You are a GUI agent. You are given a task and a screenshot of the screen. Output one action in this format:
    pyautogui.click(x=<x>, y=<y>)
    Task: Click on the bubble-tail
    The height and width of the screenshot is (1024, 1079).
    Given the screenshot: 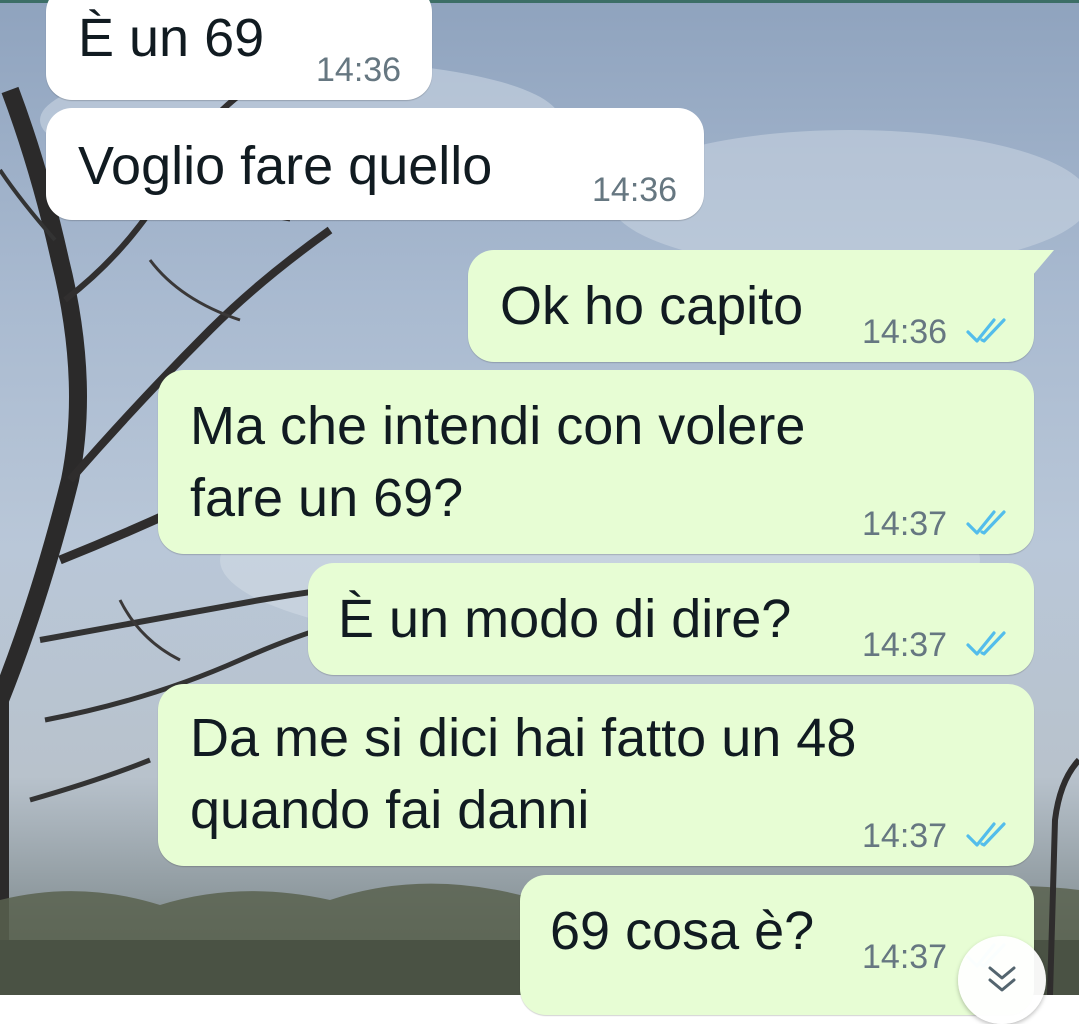 What is the action you would take?
    pyautogui.click(x=1043, y=263)
    